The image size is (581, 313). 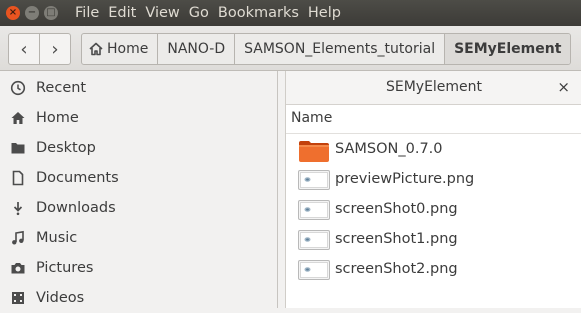 I want to click on menu-bookmarks: Bookmarks, so click(x=258, y=13).